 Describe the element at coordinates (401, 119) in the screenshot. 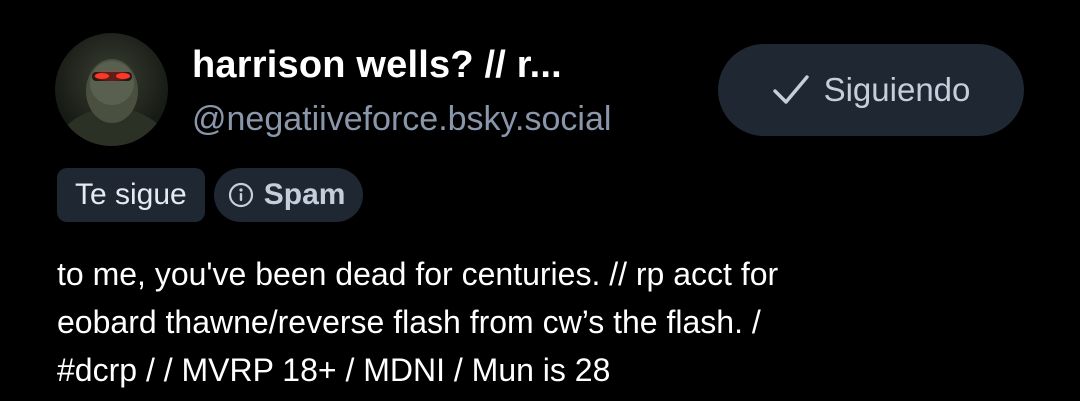

I see `user-handle: @negatiiveforce.bsky.social` at that location.